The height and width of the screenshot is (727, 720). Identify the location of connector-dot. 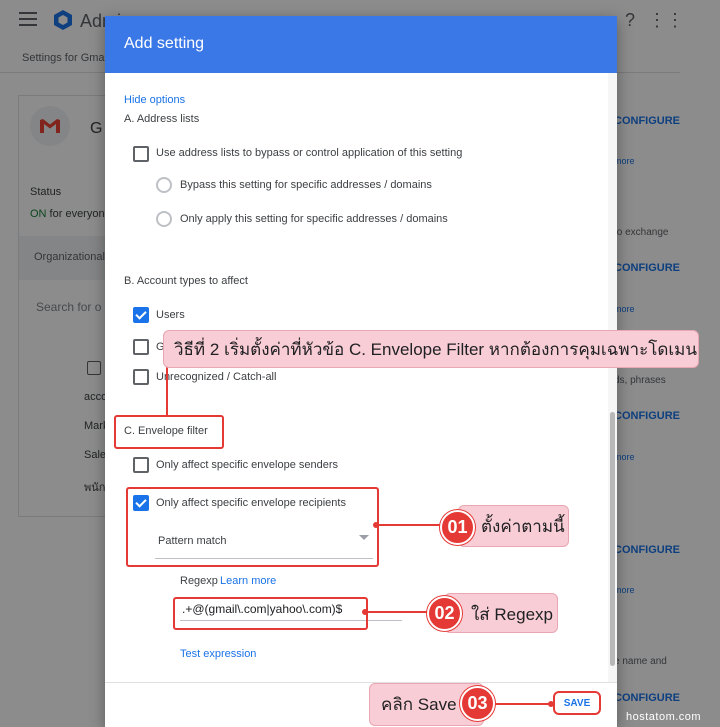
(551, 704).